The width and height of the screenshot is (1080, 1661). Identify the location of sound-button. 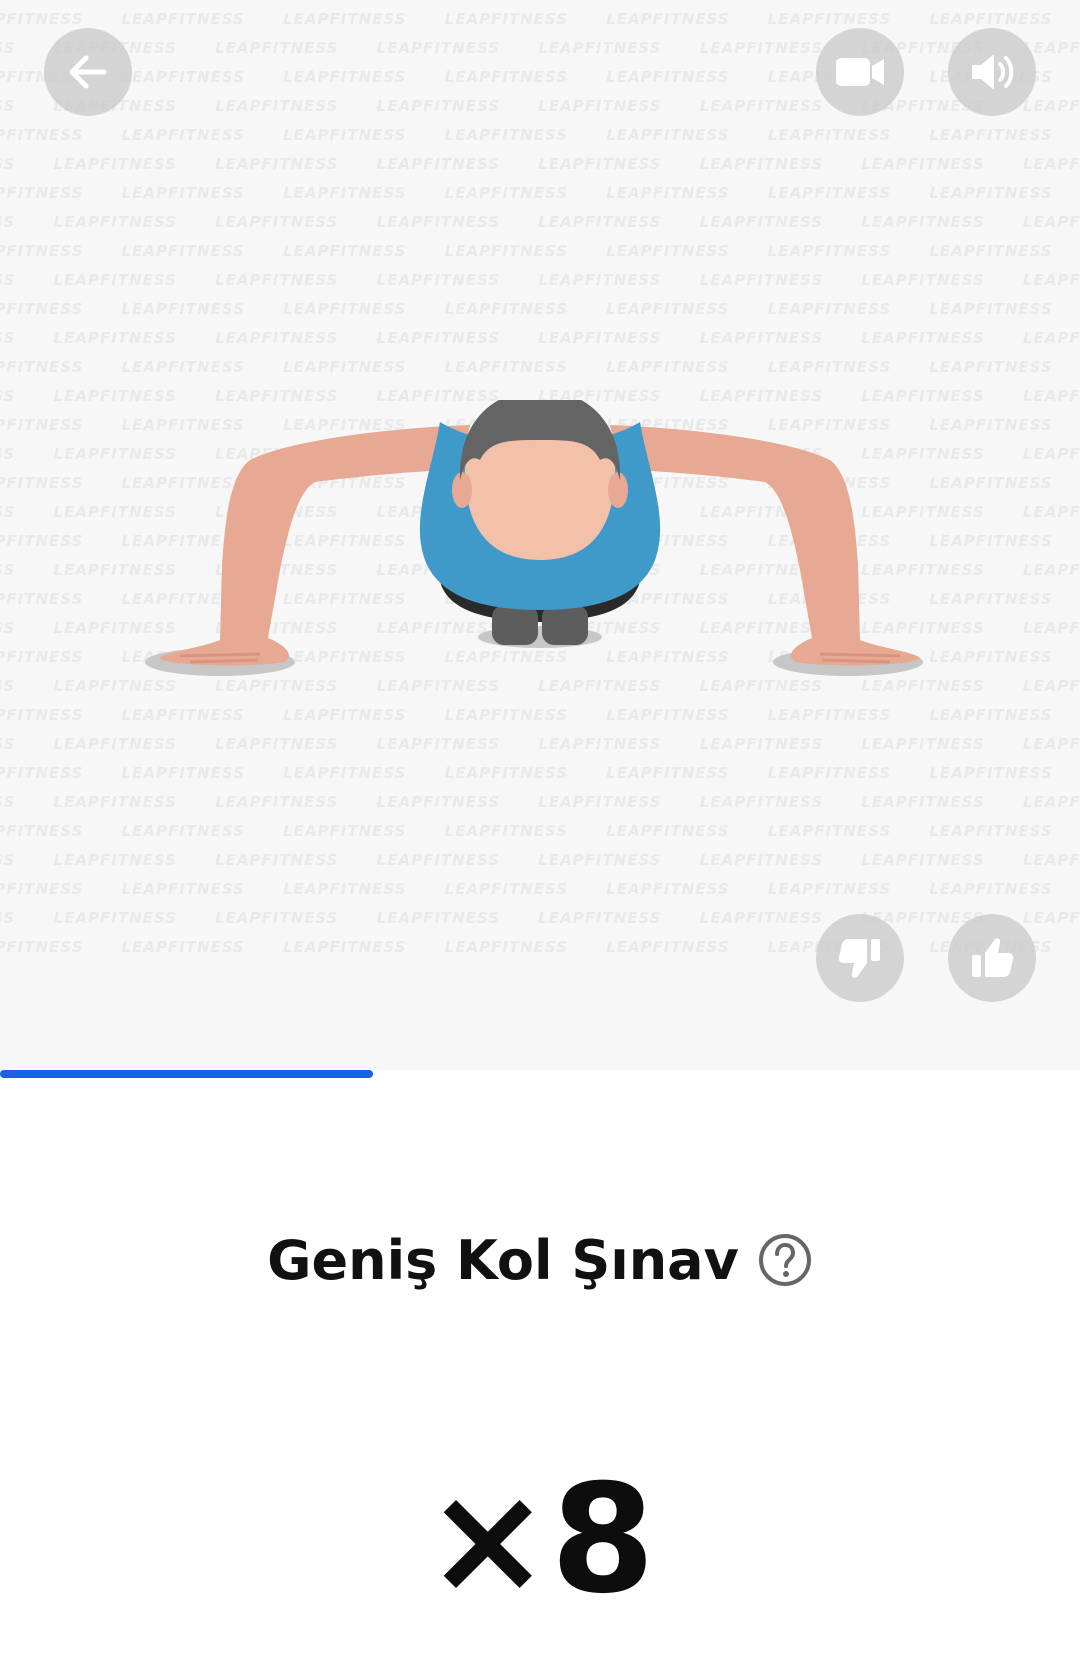
(992, 72).